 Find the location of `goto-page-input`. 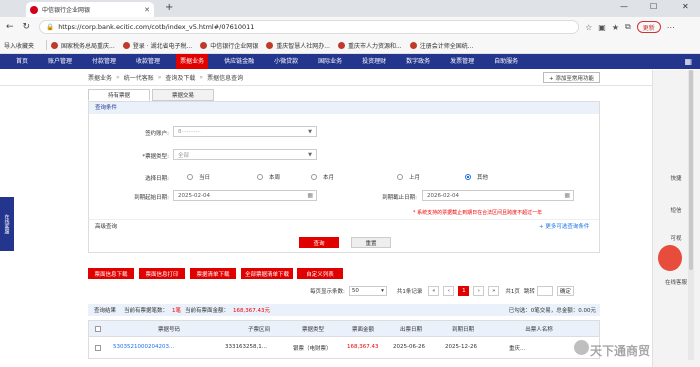

goto-page-input is located at coordinates (544, 291).